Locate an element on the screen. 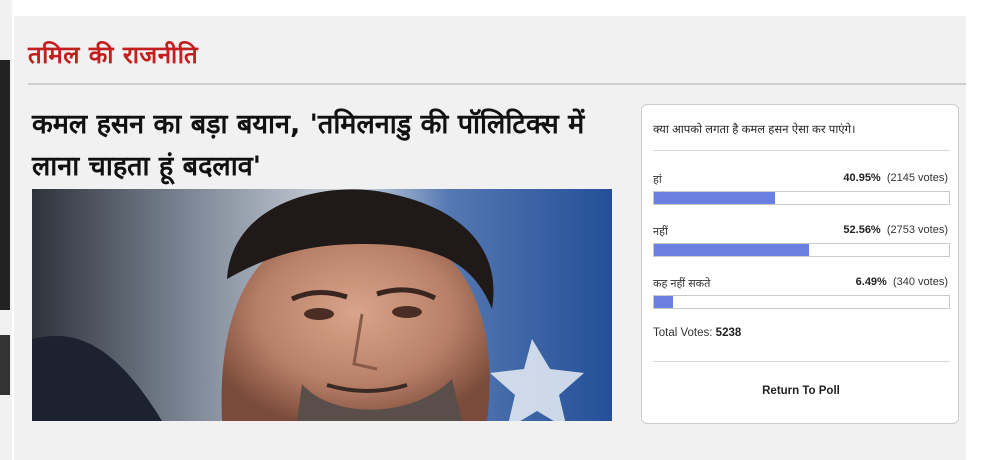 The width and height of the screenshot is (990, 460). poll-option-votes: (2145 votes) is located at coordinates (917, 178).